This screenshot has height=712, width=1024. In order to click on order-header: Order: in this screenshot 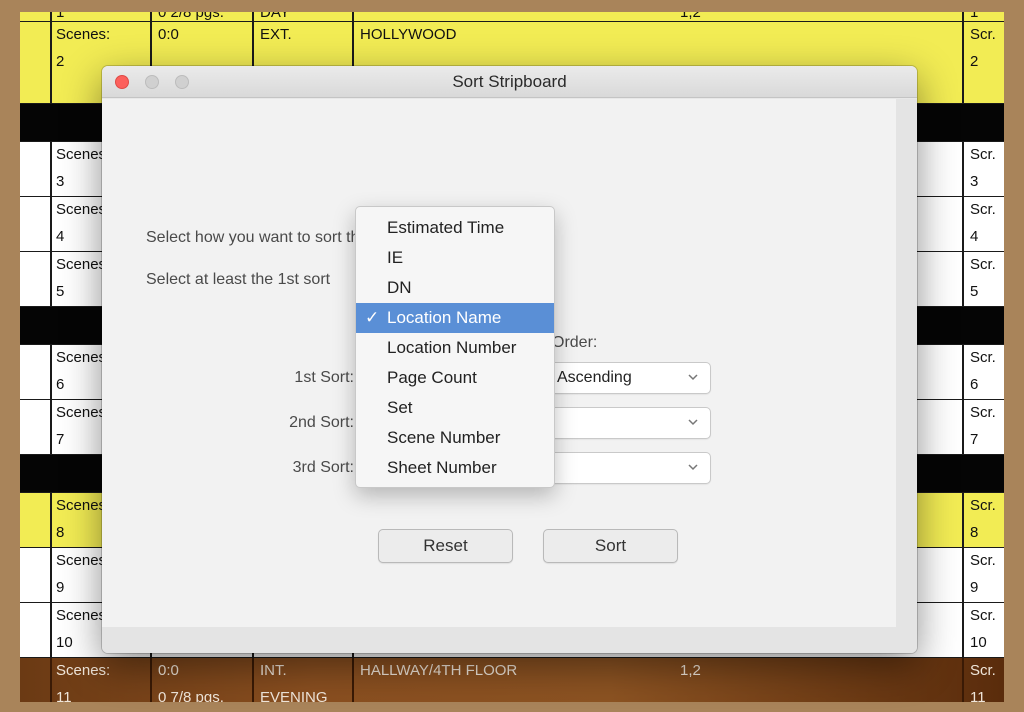, I will do `click(575, 342)`.